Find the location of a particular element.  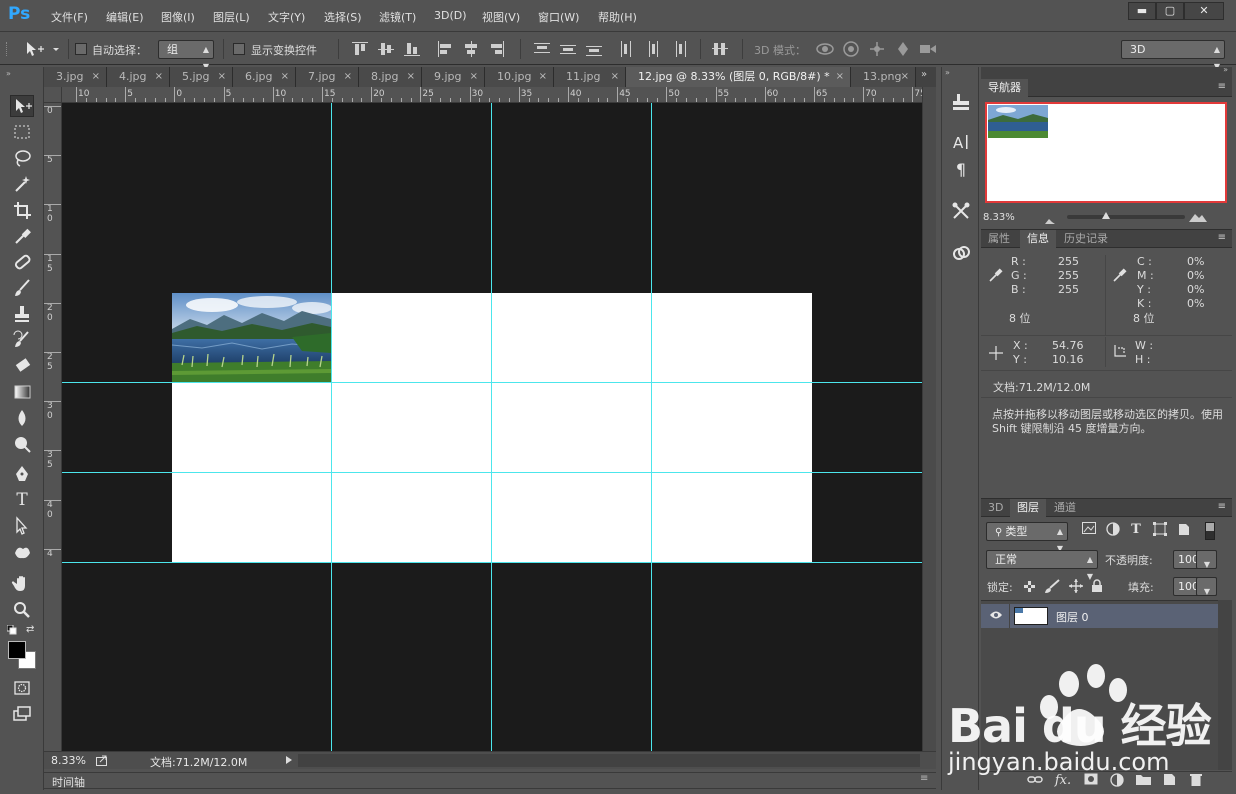

lasso-tool-icon is located at coordinates (22, 158).